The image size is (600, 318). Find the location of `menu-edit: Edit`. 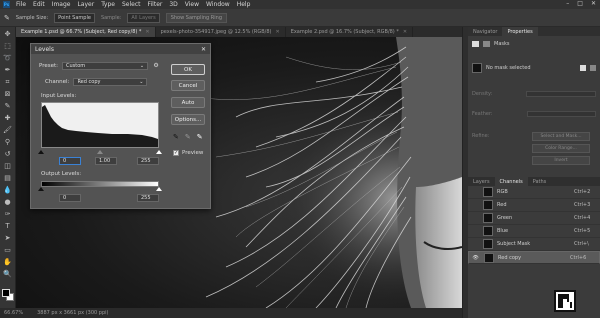

menu-edit: Edit is located at coordinates (39, 4).